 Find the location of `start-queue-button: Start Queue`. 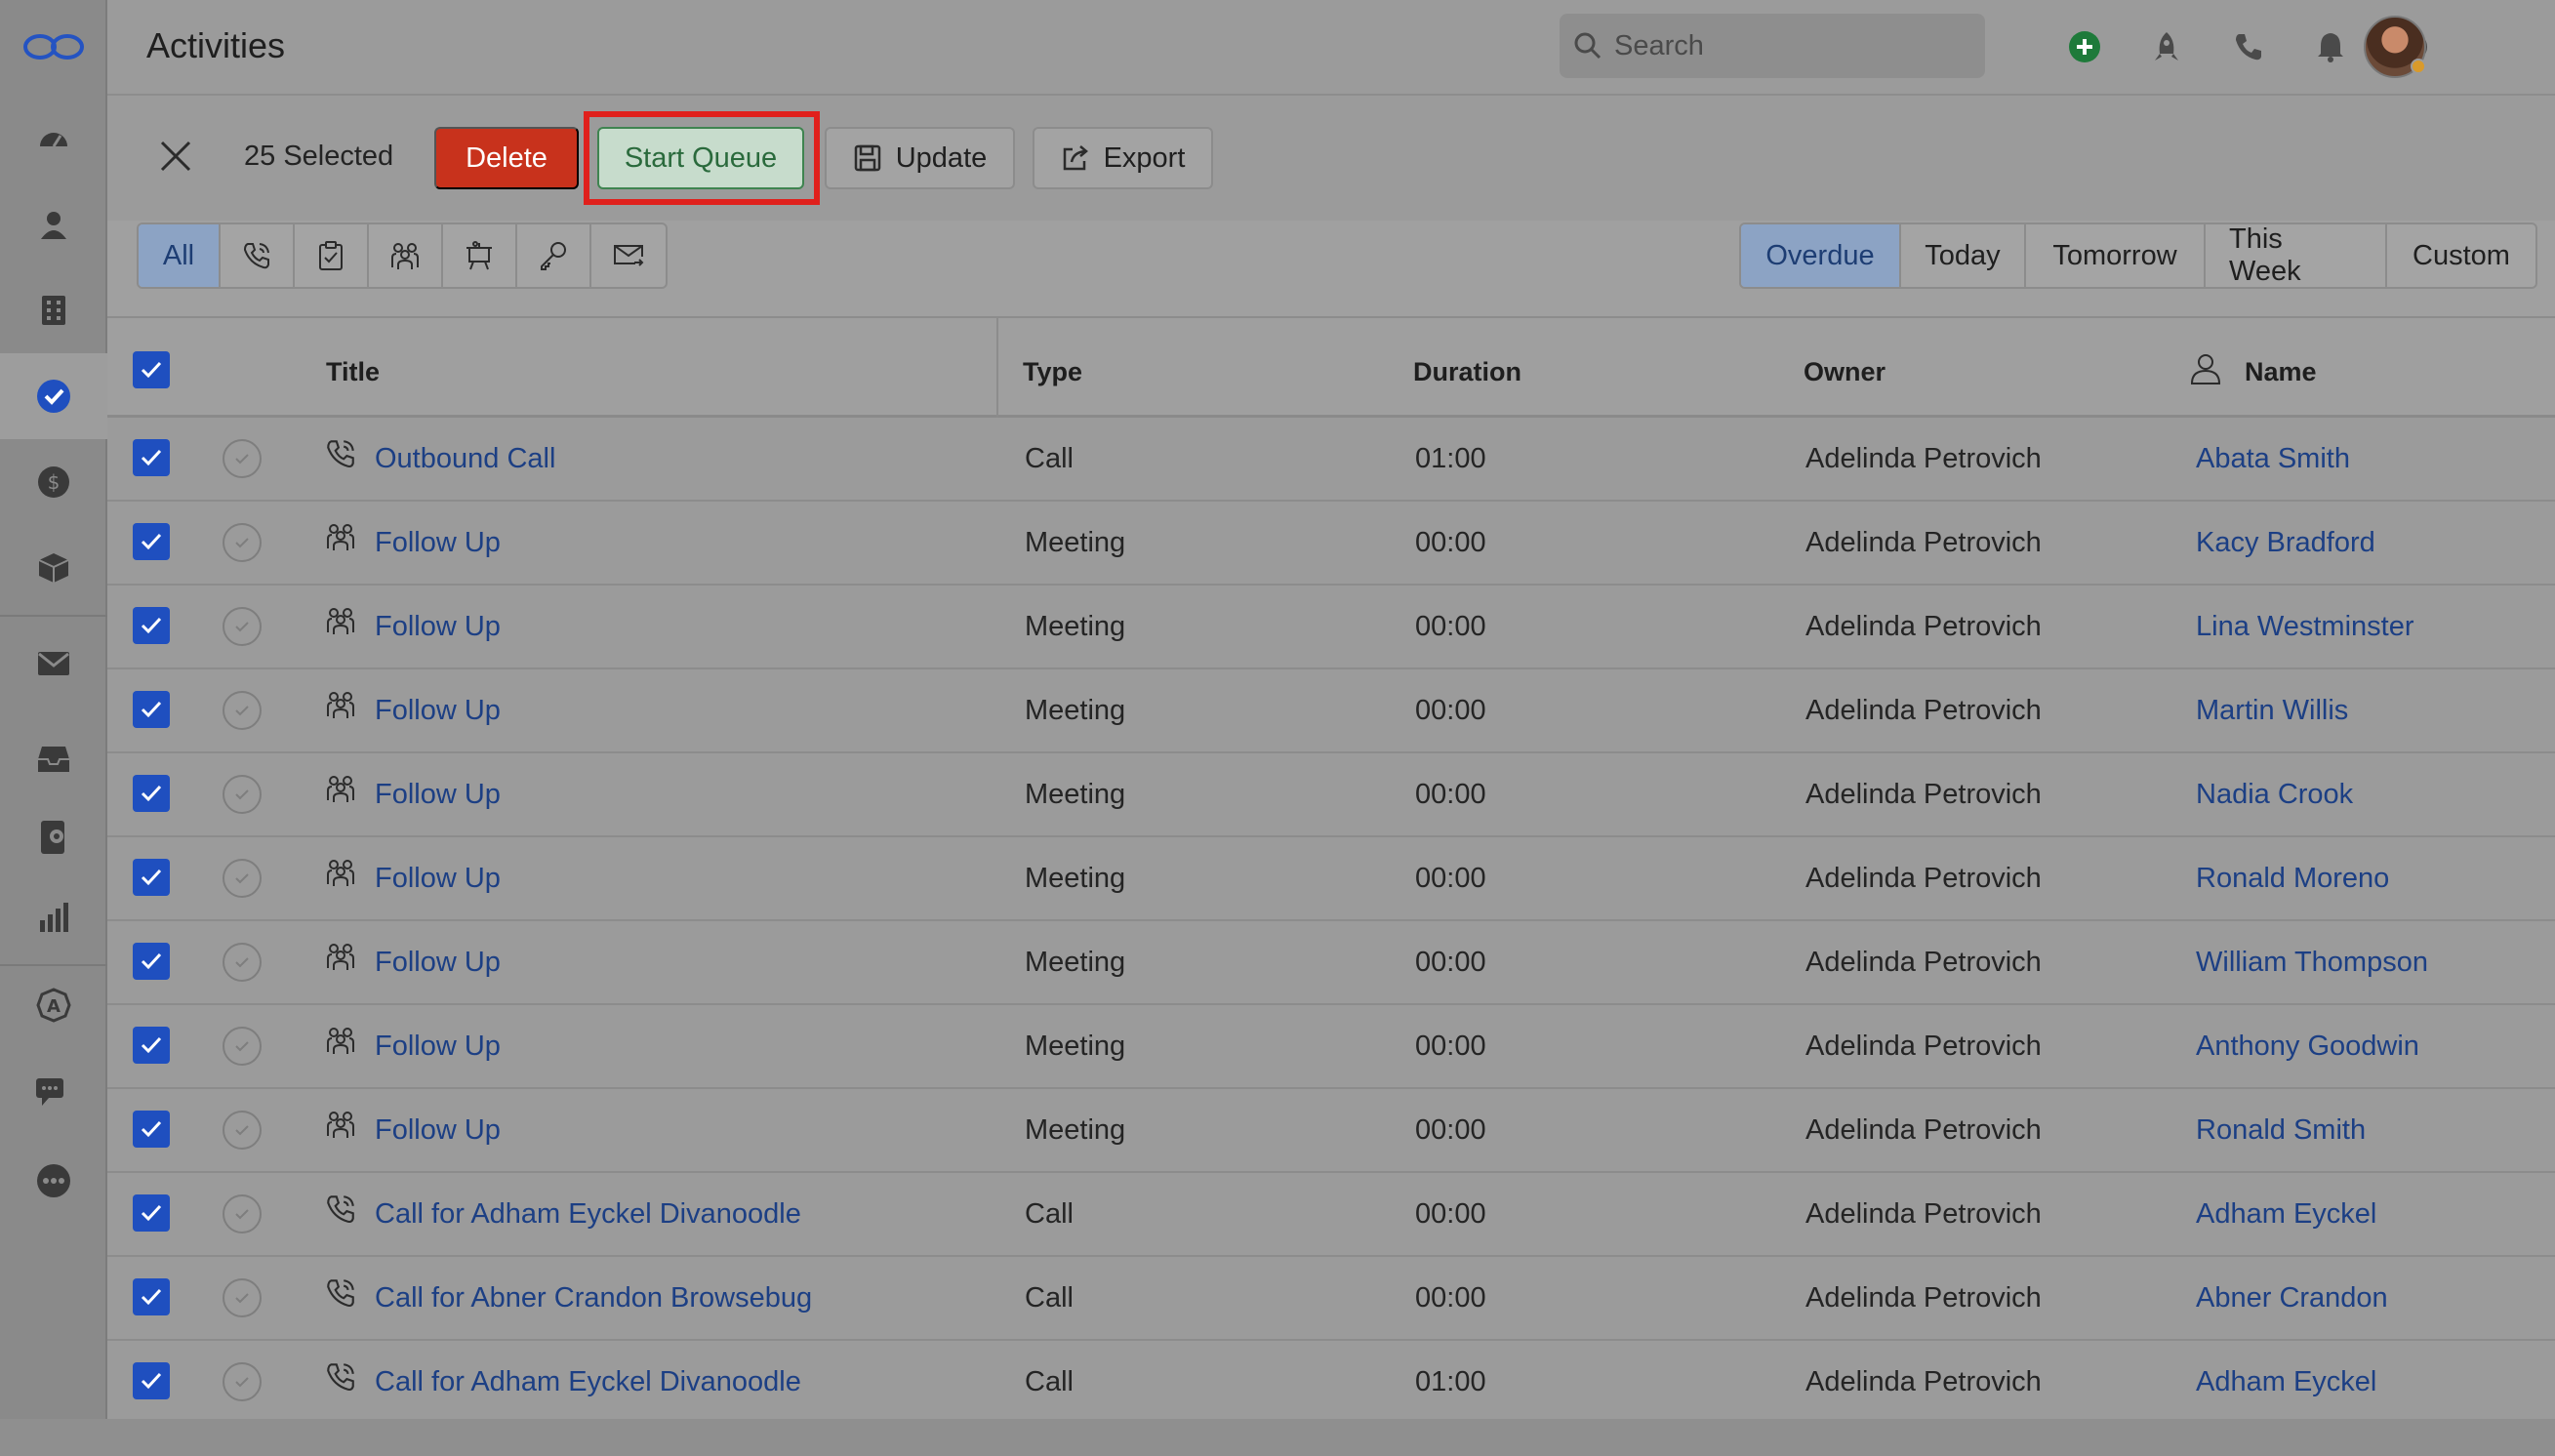

start-queue-button: Start Queue is located at coordinates (700, 158).